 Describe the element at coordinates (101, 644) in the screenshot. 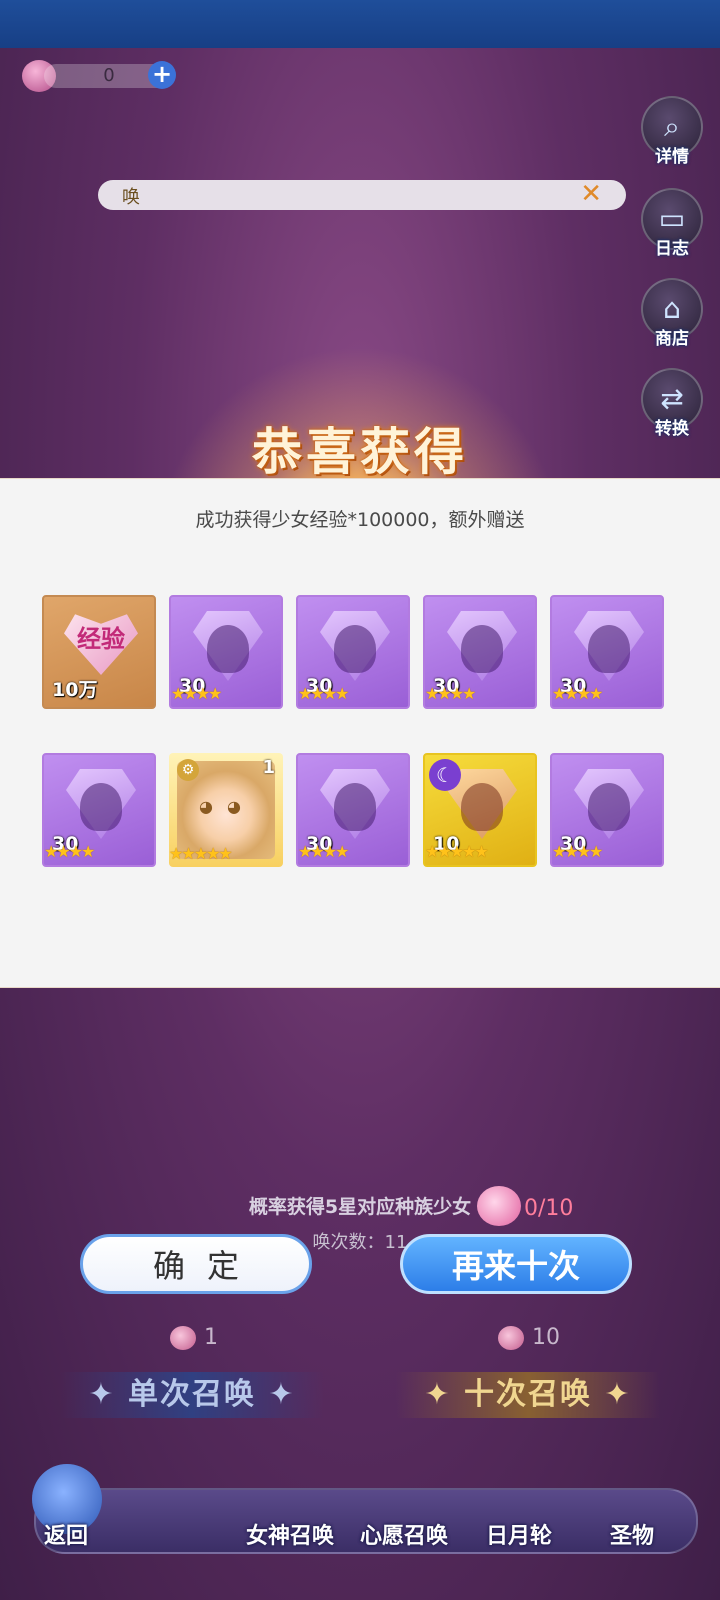

I see `exp-heart-icon: 经验` at that location.